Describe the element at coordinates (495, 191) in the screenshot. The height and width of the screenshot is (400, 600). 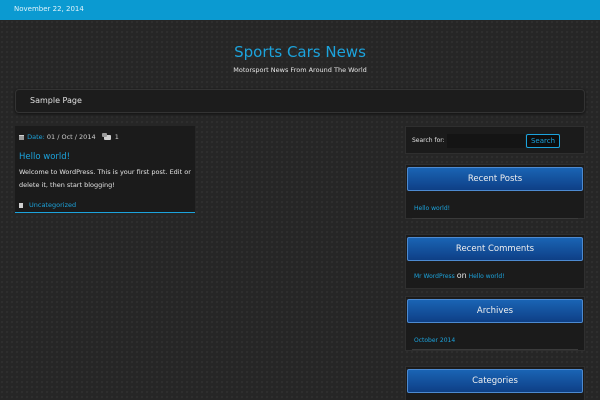
I see `recent-posts-widget: Recent Posts Hello world!` at that location.